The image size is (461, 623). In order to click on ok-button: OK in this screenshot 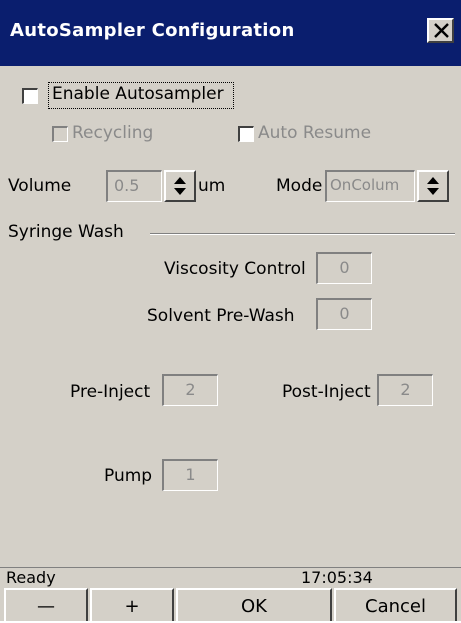, I will do `click(254, 604)`.